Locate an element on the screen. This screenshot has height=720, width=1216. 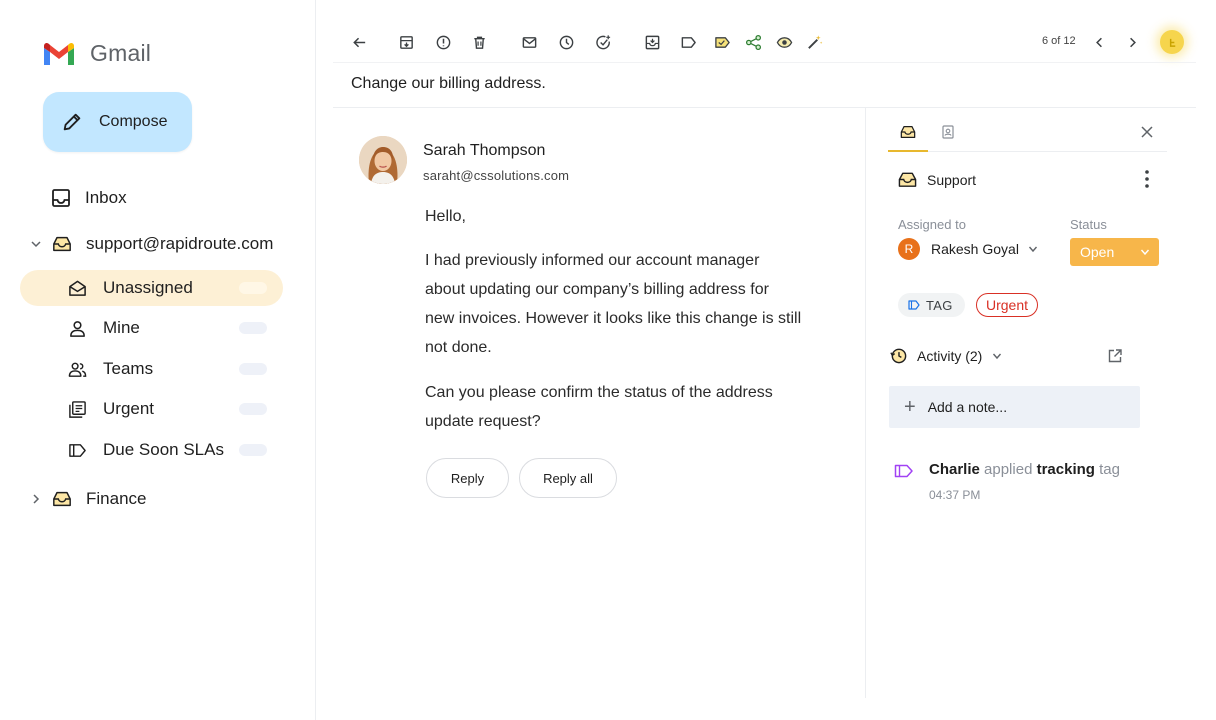
status-dropdown: Open is located at coordinates (1114, 252).